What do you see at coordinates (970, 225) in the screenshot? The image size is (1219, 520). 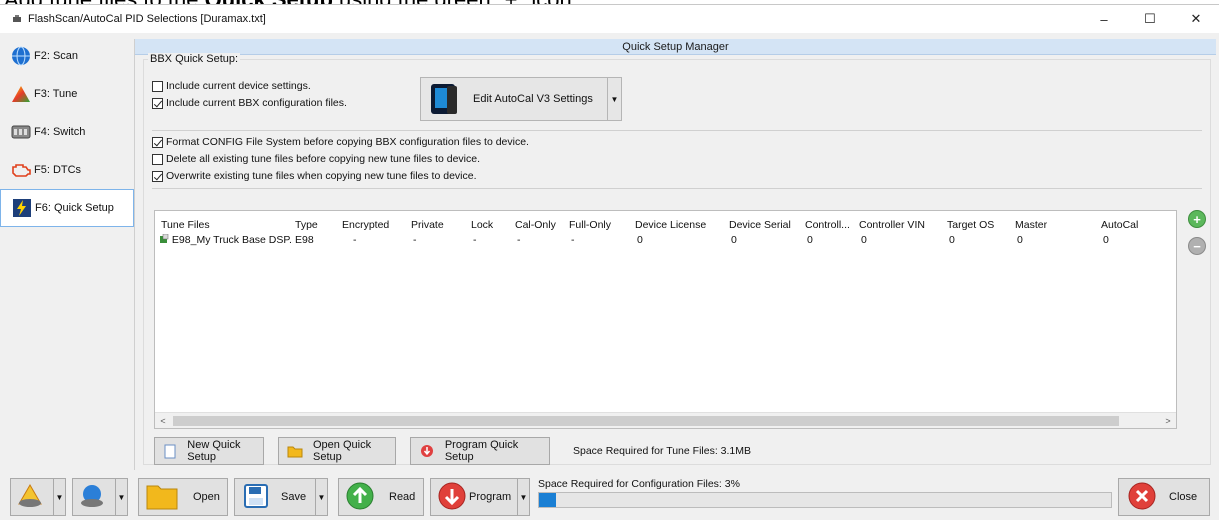 I see `column-header: Target OS` at bounding box center [970, 225].